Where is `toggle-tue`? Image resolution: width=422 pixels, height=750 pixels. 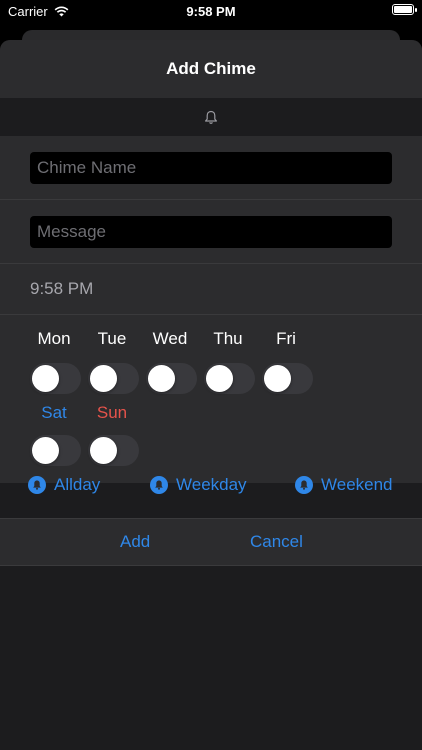
toggle-tue is located at coordinates (113, 378).